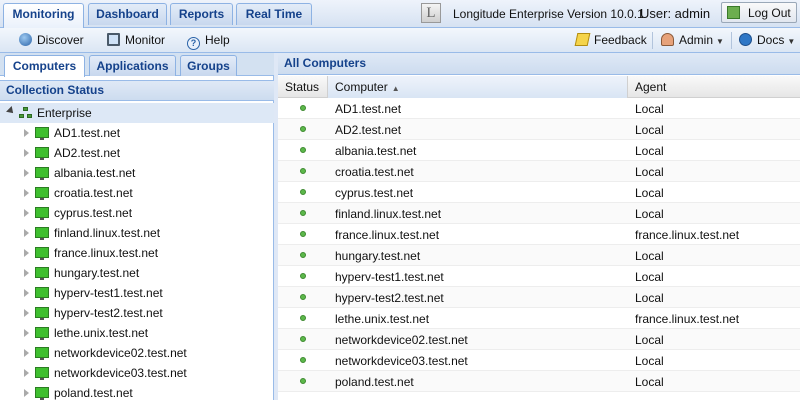  Describe the element at coordinates (382, 319) in the screenshot. I see `cell-computer: lethe.unix.test.net` at that location.